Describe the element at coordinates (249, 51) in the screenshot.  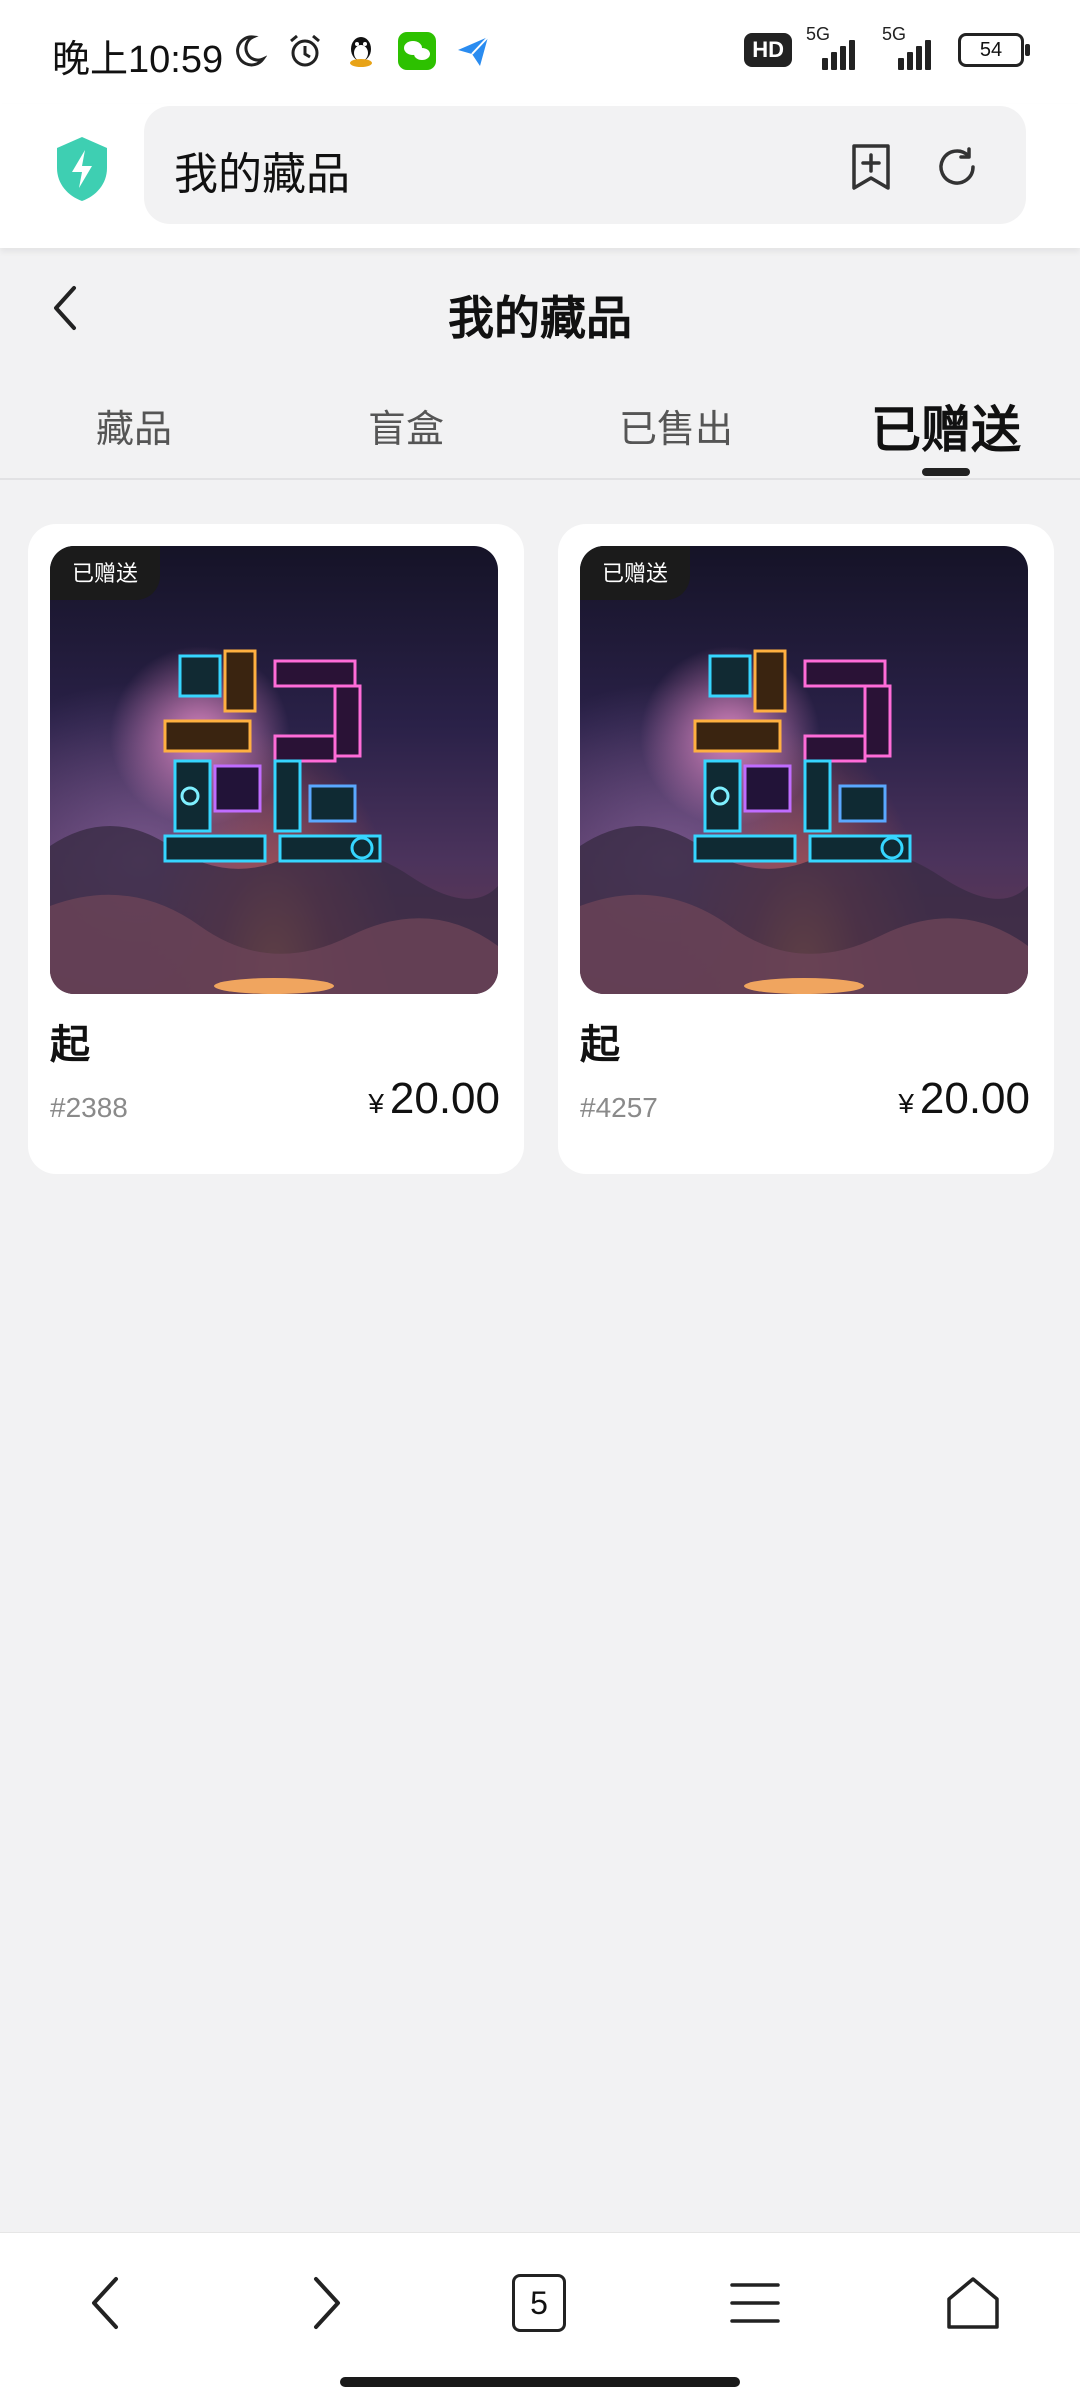
I see `moon-icon` at that location.